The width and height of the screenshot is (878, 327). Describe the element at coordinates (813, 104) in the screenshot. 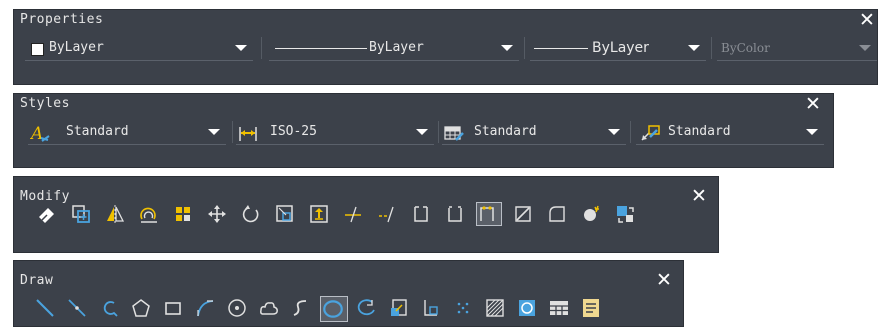

I see `styles-close-button: ✕` at that location.